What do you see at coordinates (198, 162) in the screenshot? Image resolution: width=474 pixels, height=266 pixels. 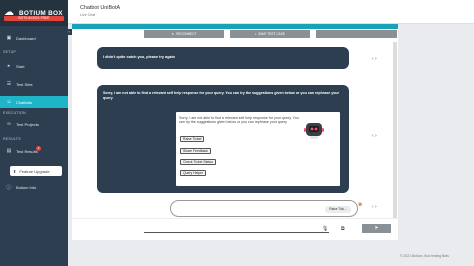 I see `check-ticket-status-button: Check Ticket Status` at bounding box center [198, 162].